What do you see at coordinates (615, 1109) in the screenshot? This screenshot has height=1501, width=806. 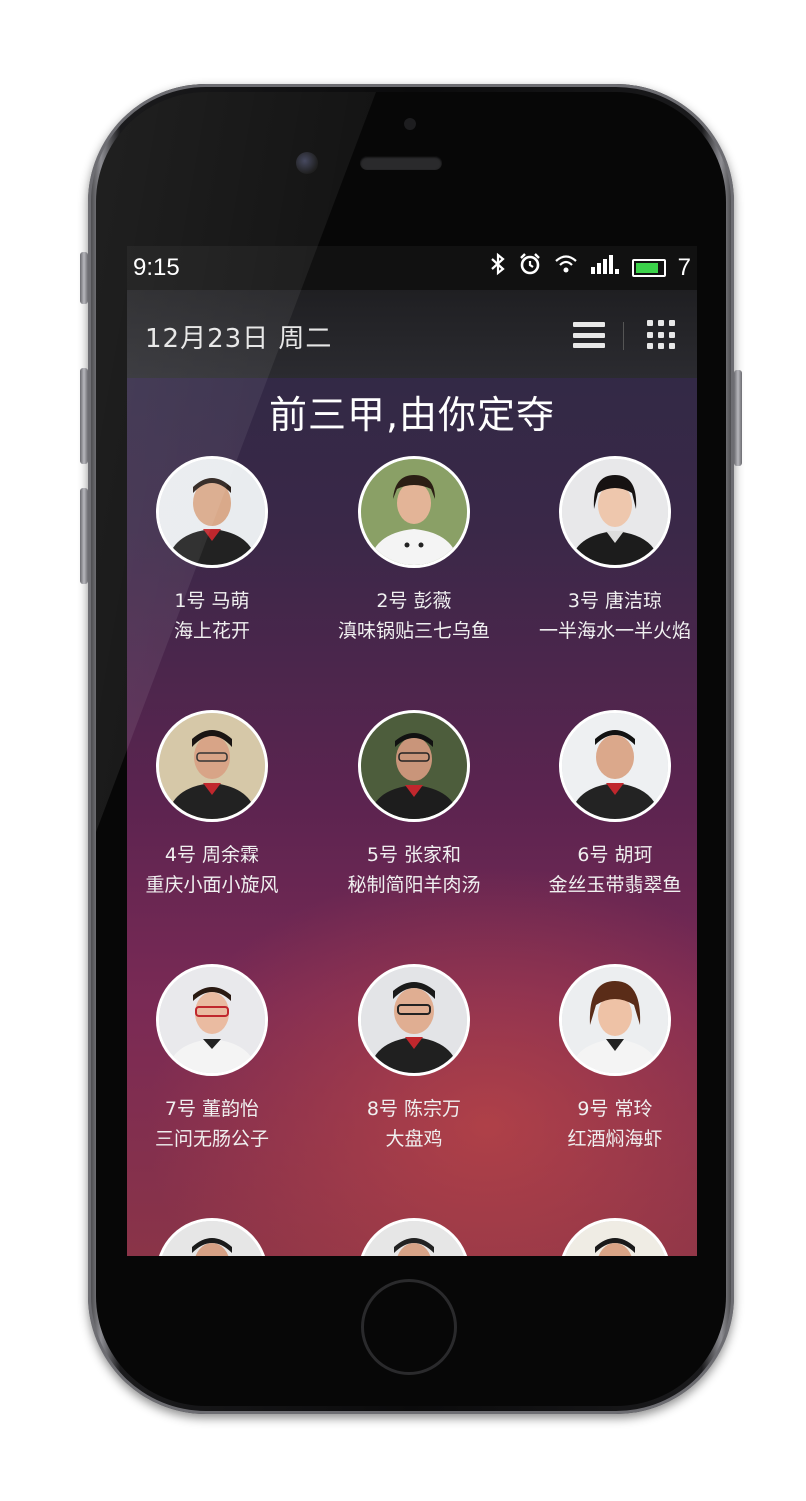 I see `chef-name: 9号 常玲` at bounding box center [615, 1109].